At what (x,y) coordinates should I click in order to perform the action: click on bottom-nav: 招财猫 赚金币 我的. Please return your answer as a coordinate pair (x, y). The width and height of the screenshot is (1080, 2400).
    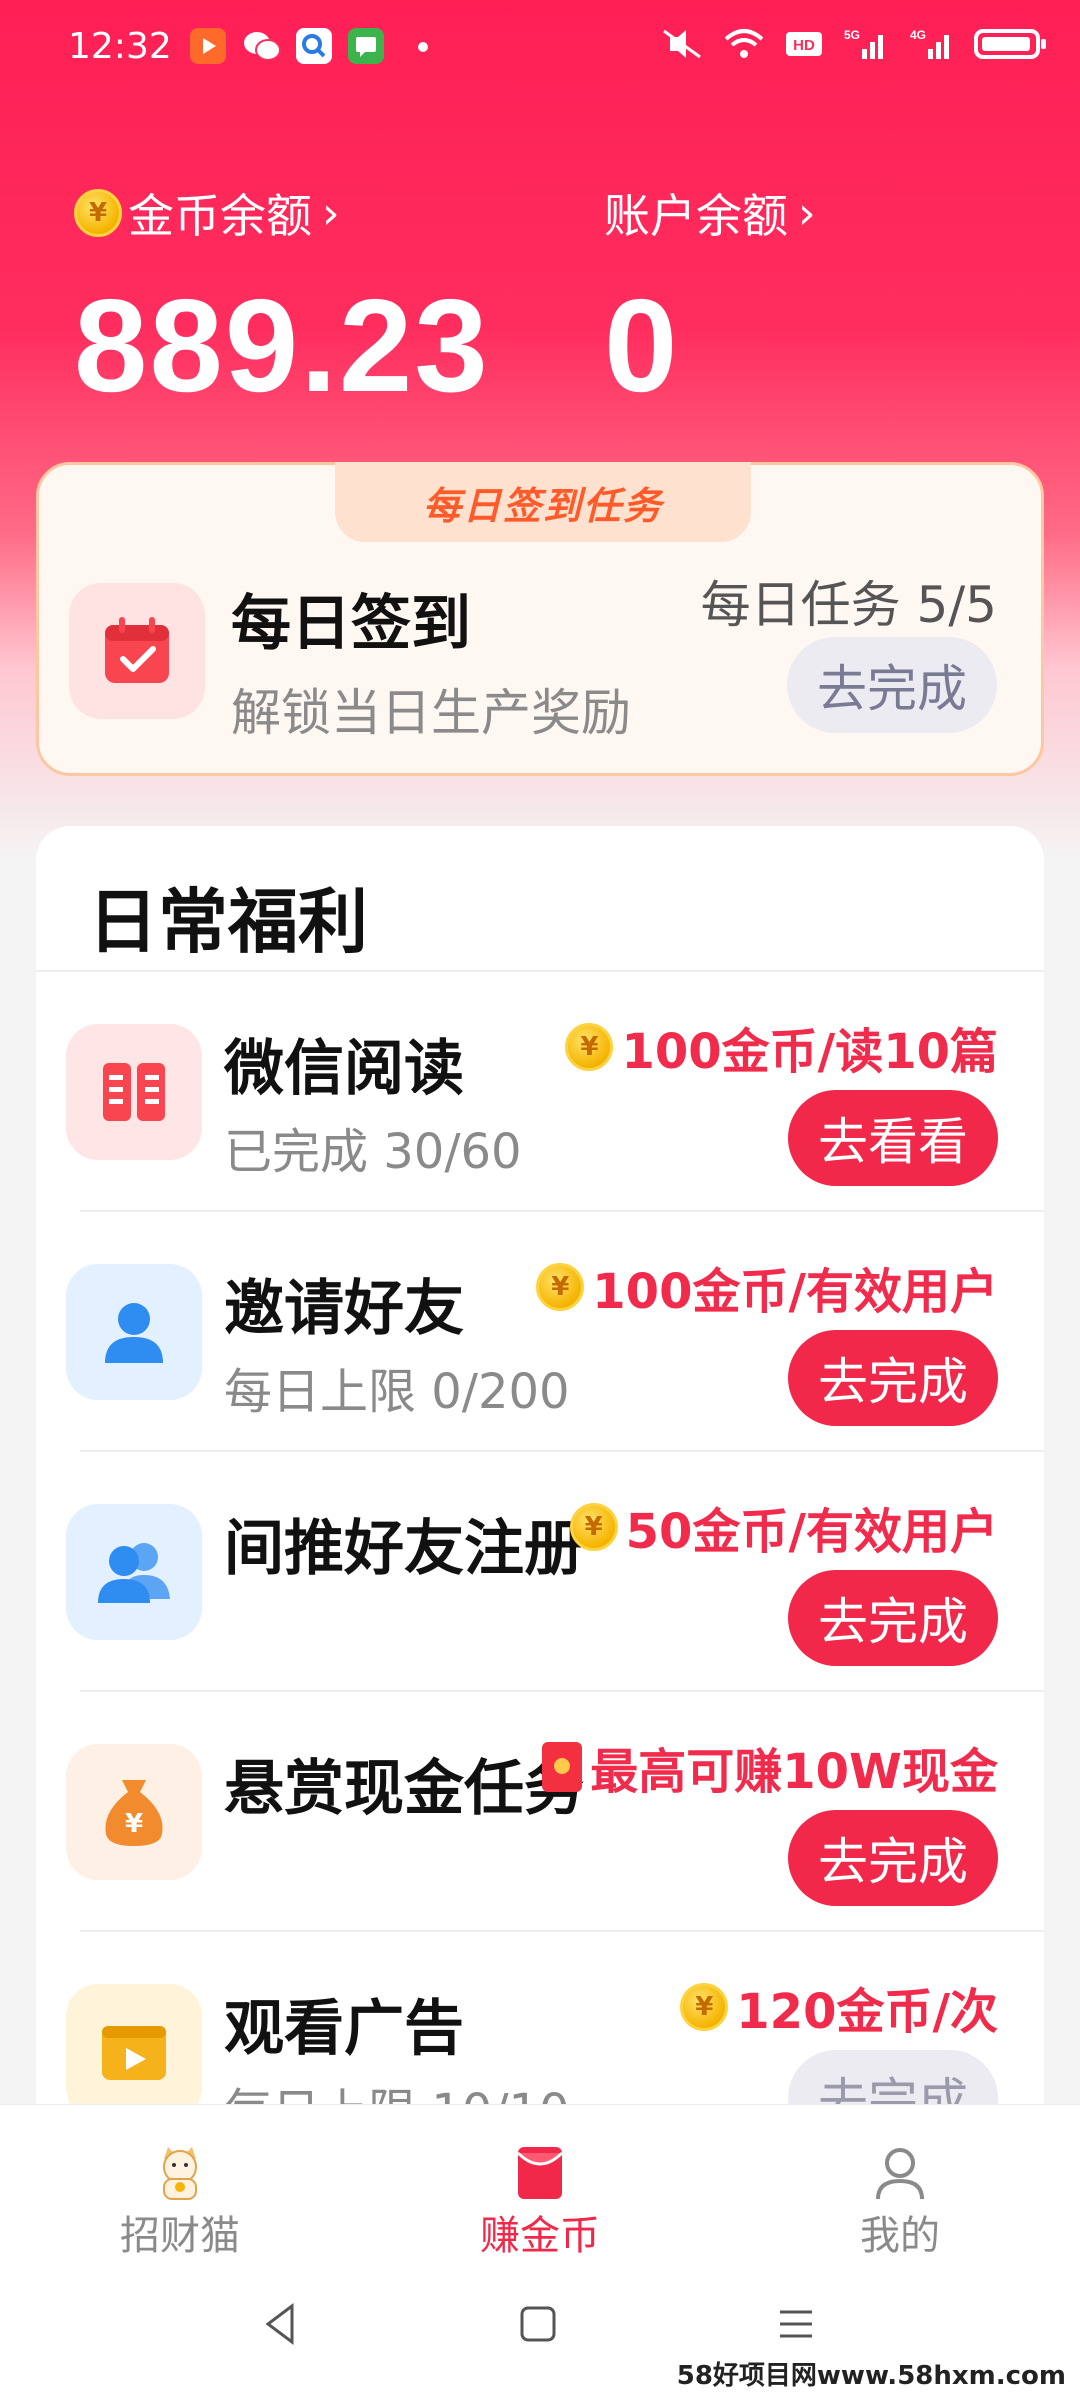
    Looking at the image, I should click on (540, 2181).